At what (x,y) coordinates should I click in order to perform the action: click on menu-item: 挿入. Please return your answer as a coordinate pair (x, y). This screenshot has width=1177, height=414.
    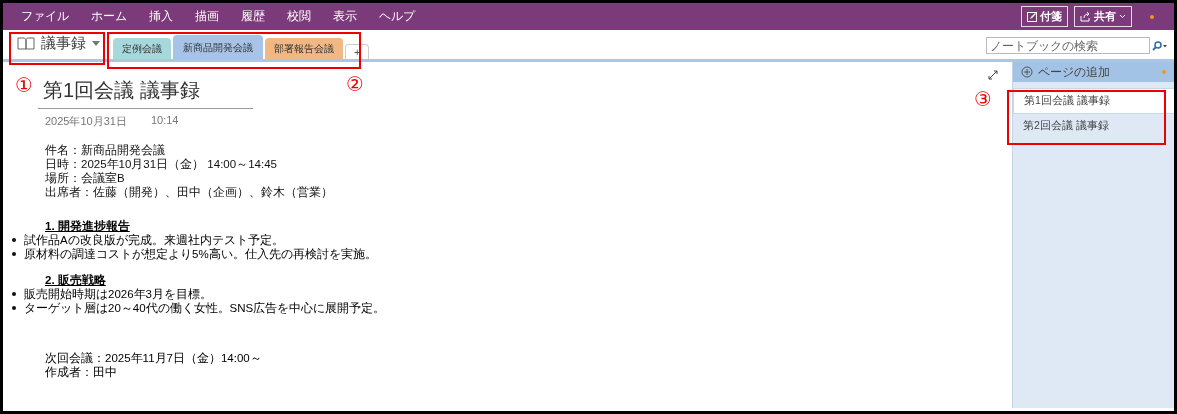
    Looking at the image, I should click on (161, 16).